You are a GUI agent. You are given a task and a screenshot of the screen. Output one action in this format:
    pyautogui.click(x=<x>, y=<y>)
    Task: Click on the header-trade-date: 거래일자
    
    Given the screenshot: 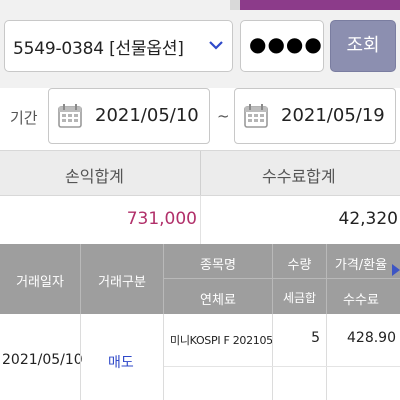 What is the action you would take?
    pyautogui.click(x=40, y=282)
    